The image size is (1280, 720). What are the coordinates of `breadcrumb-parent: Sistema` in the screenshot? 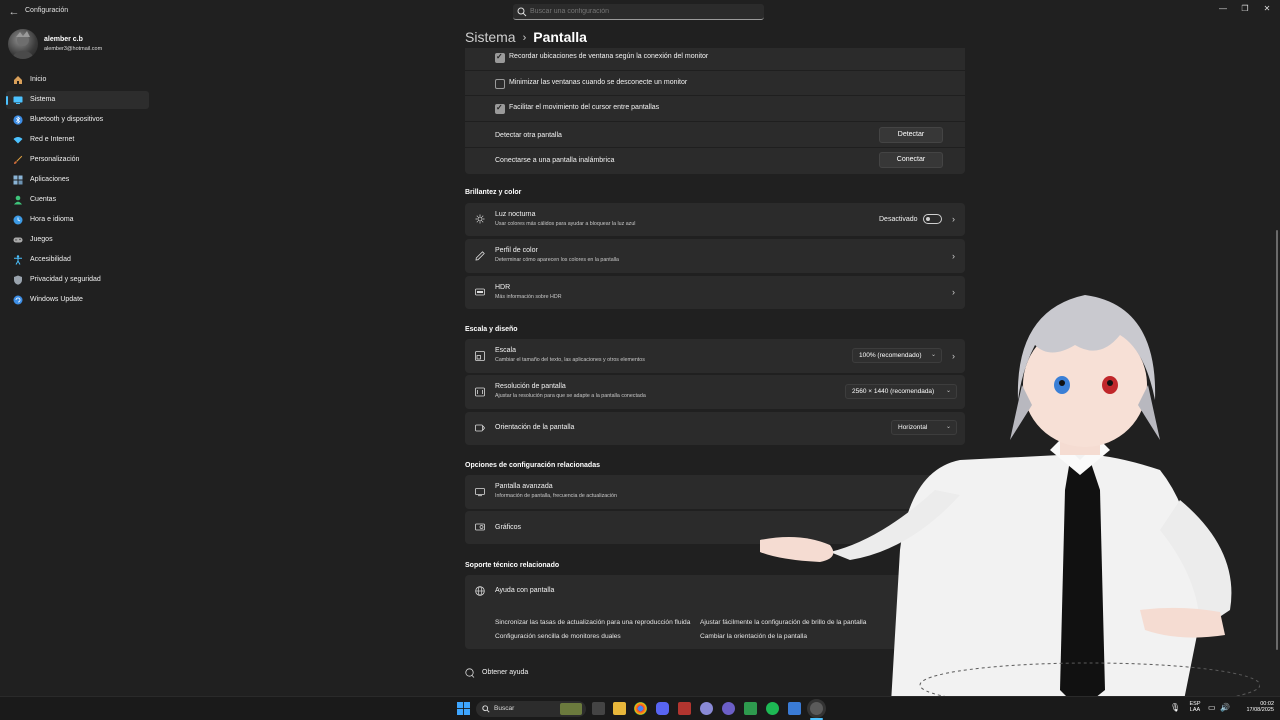 It's located at (490, 37).